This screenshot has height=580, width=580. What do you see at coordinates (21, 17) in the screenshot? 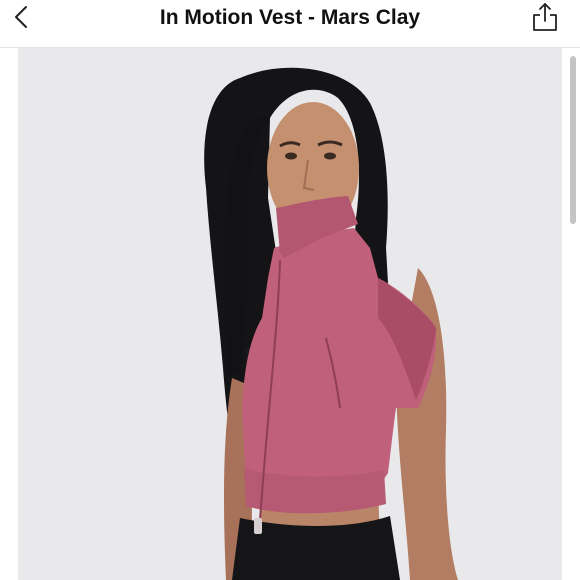
I see `chevron-left-icon` at bounding box center [21, 17].